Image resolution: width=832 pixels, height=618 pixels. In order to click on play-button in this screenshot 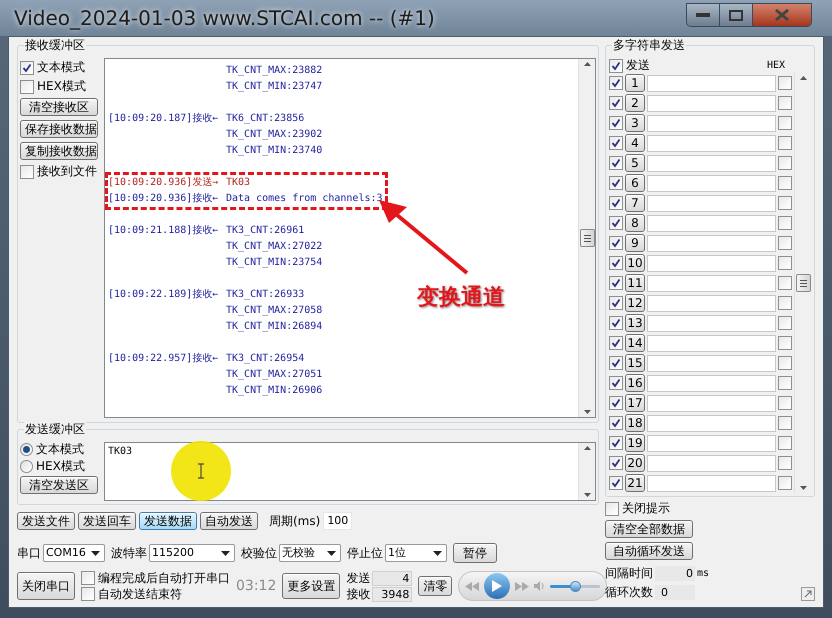, I will do `click(497, 586)`.